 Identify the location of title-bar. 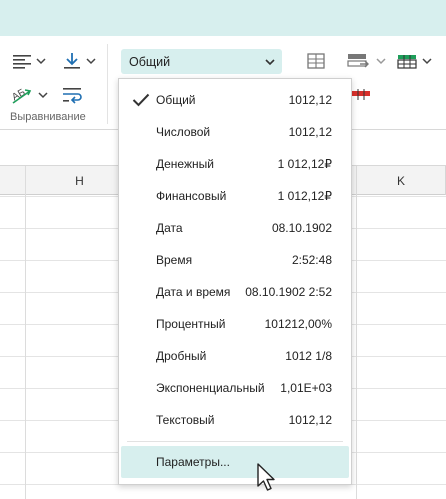
(223, 18).